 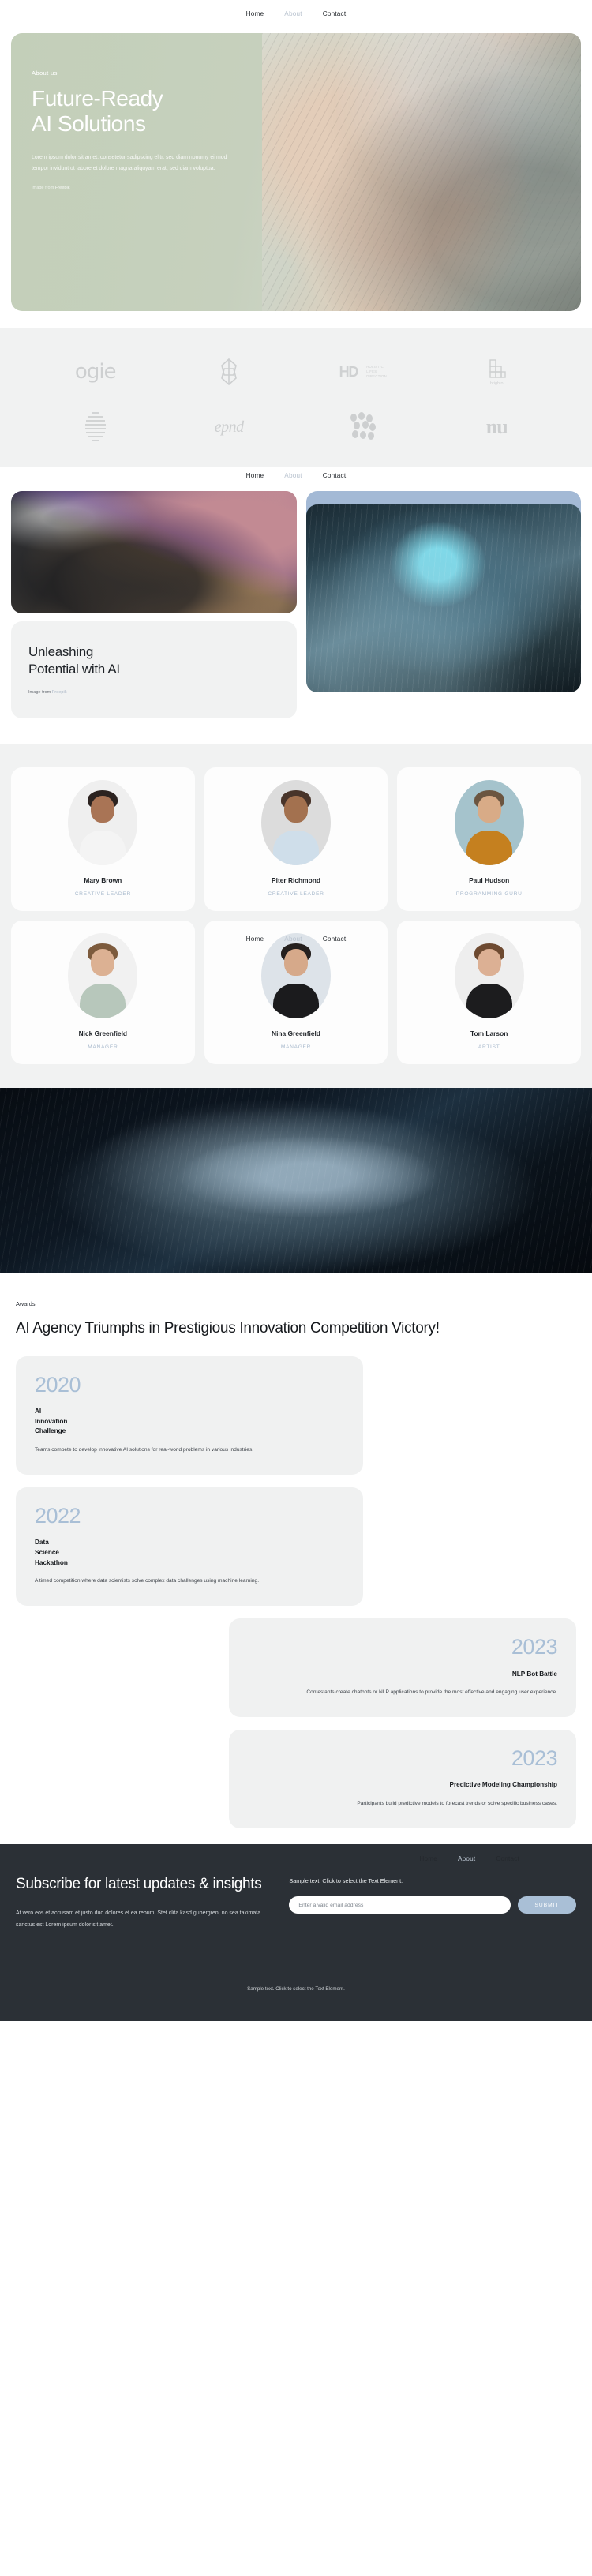 What do you see at coordinates (489, 881) in the screenshot?
I see `team-member-name: Paul Hudson` at bounding box center [489, 881].